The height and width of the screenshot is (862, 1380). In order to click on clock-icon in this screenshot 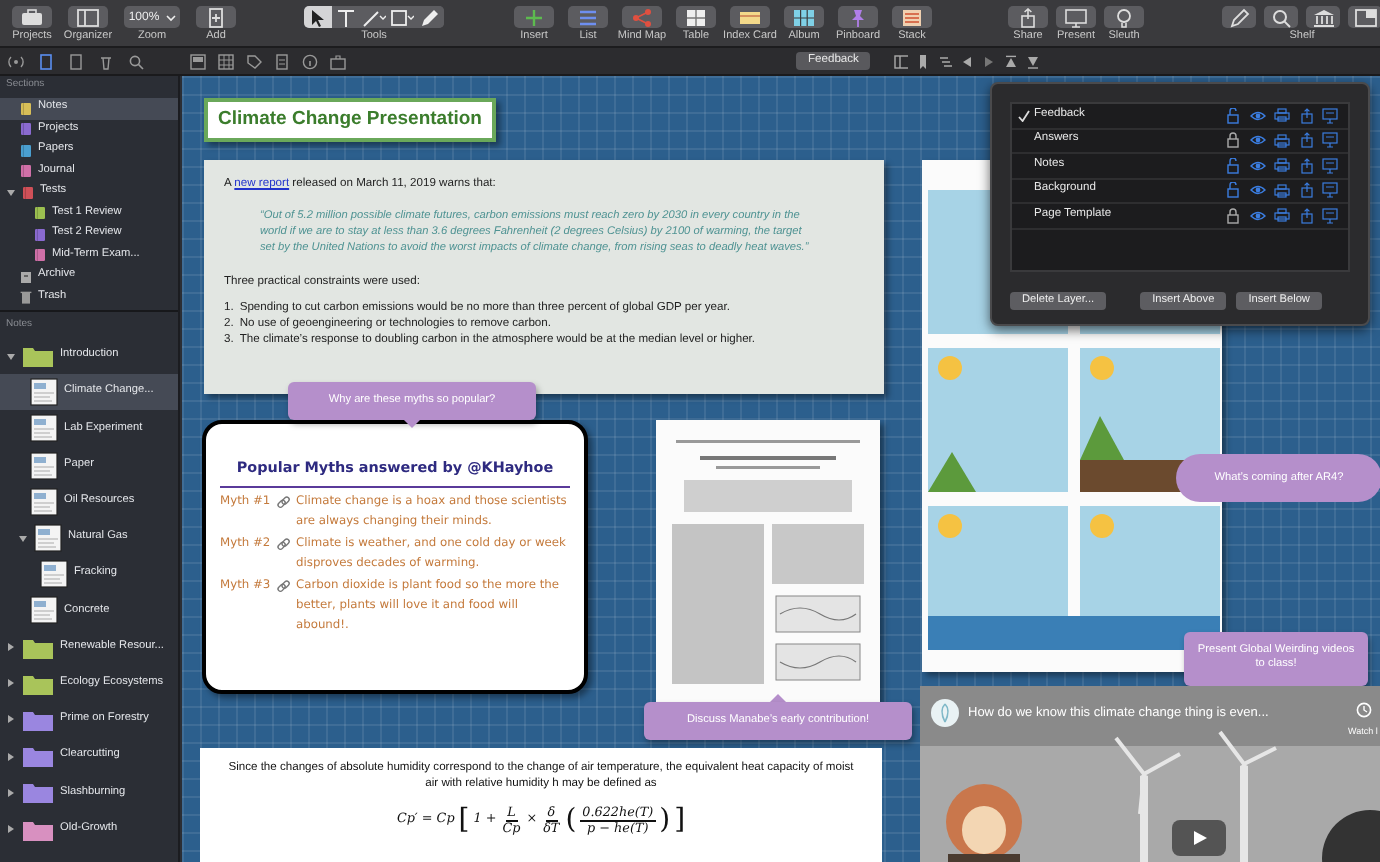, I will do `click(1364, 710)`.